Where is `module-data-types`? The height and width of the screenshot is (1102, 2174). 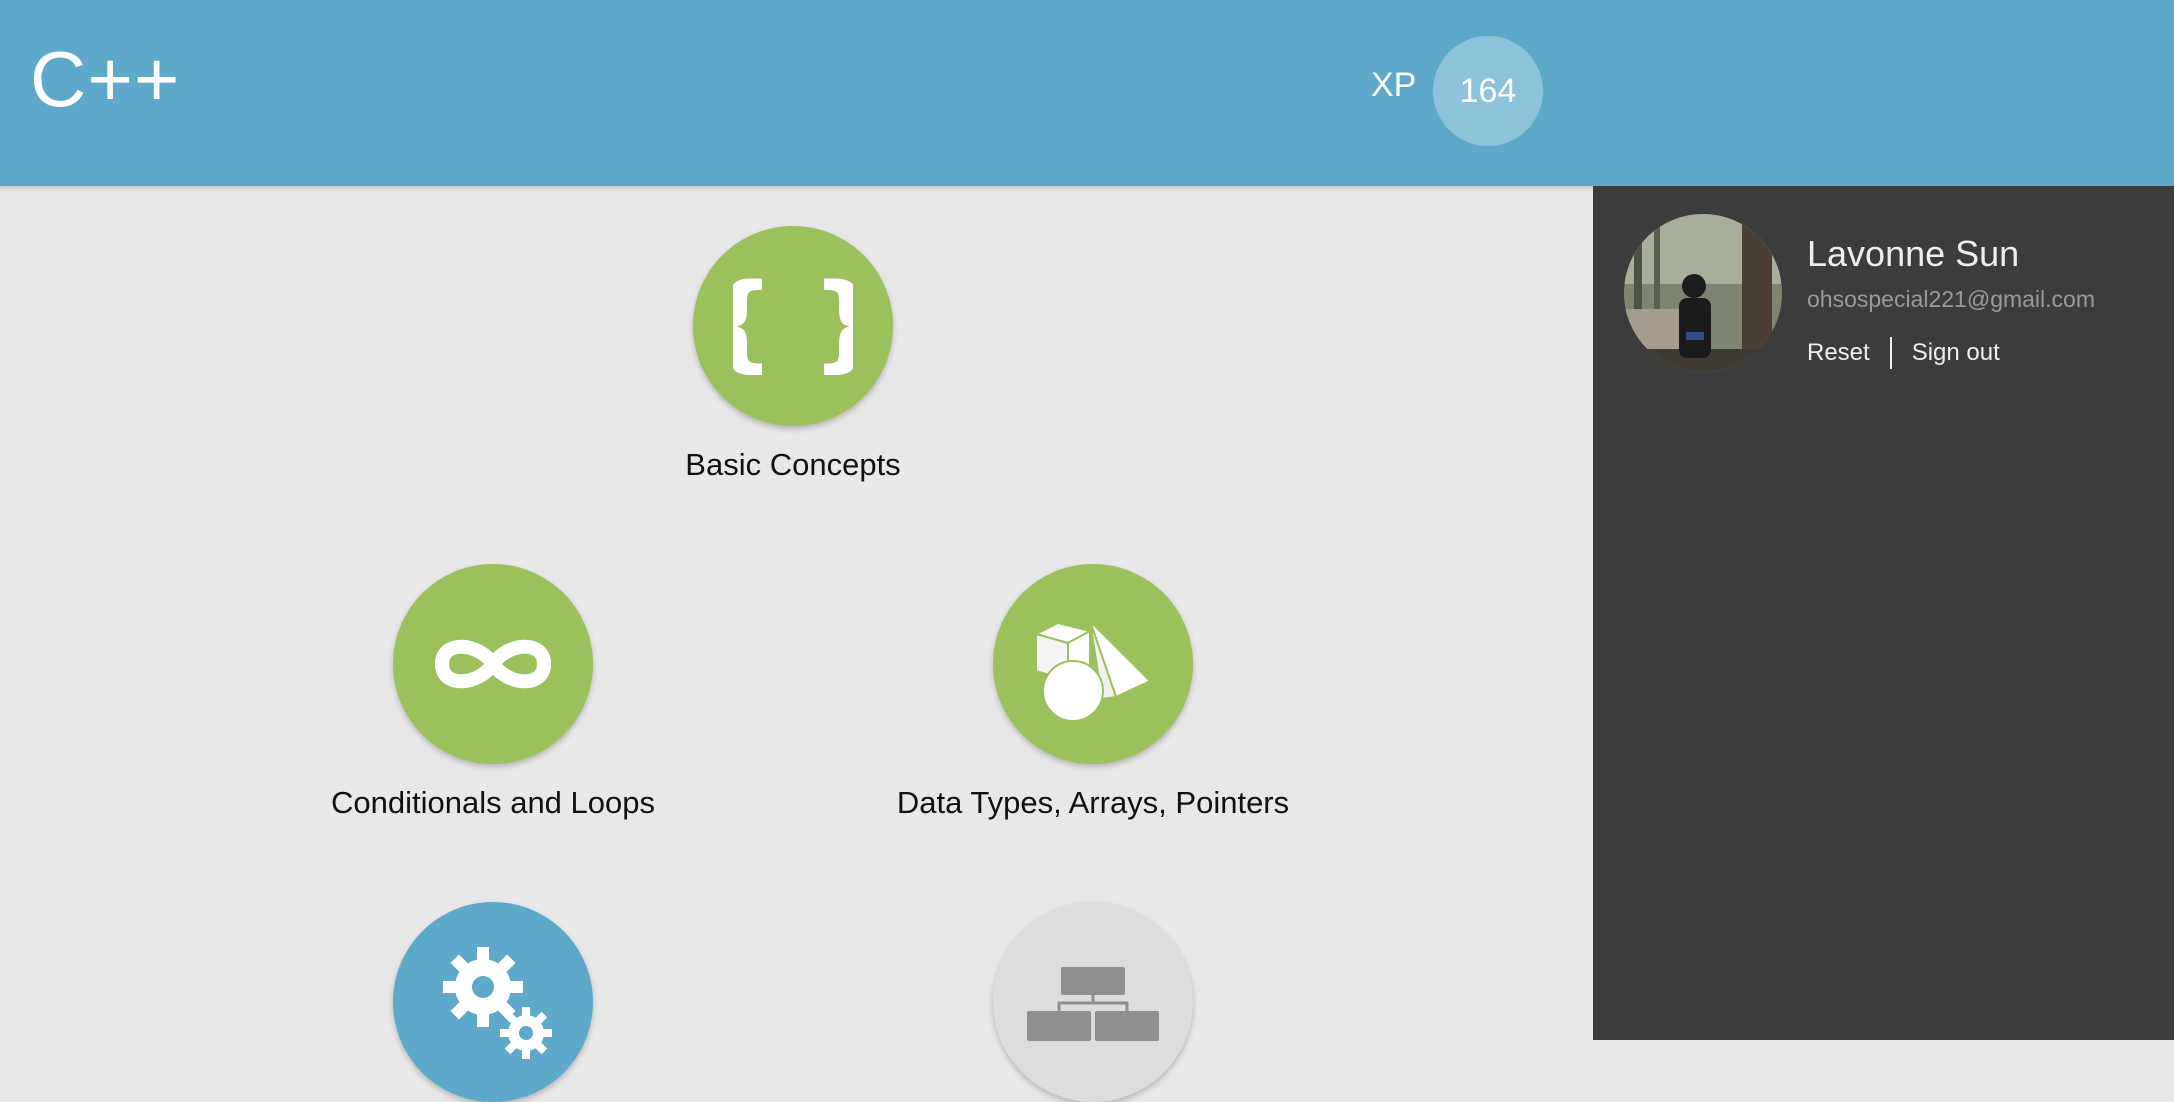 module-data-types is located at coordinates (1093, 664).